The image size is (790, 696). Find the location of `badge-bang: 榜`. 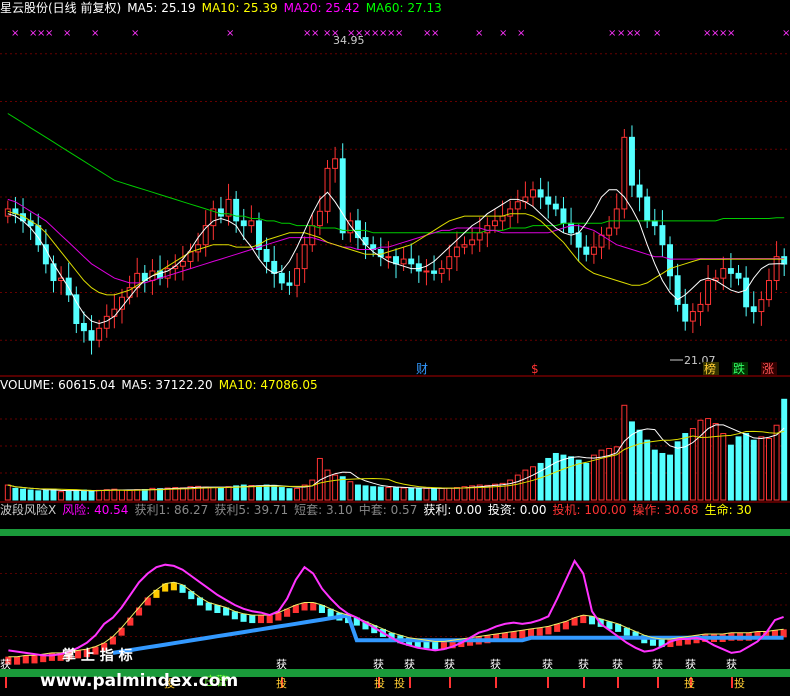

badge-bang: 榜 is located at coordinates (710, 368).